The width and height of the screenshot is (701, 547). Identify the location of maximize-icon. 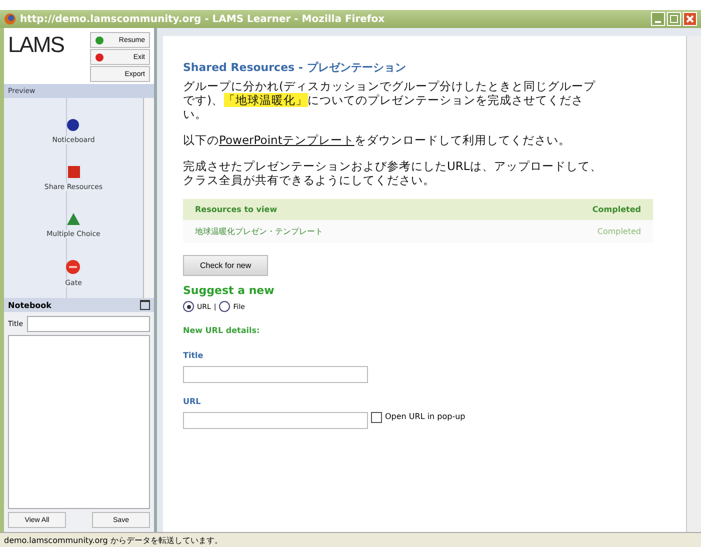
(674, 19).